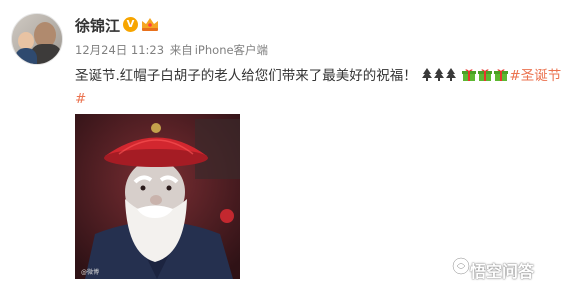 The width and height of the screenshot is (587, 286). I want to click on hashtag-link-end: #, so click(80, 99).